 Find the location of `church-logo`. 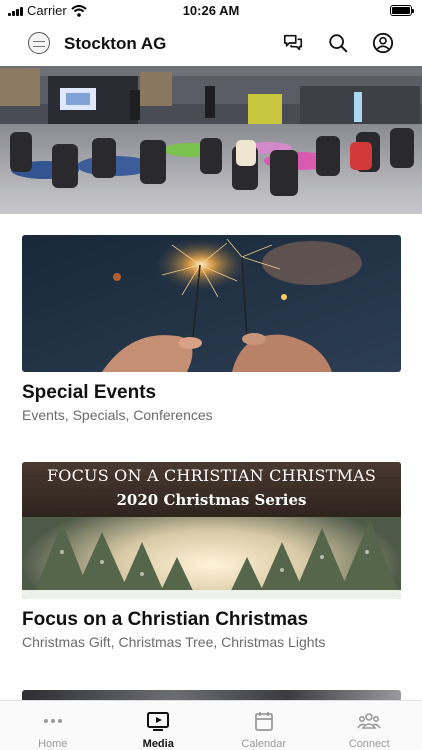

church-logo is located at coordinates (39, 43).